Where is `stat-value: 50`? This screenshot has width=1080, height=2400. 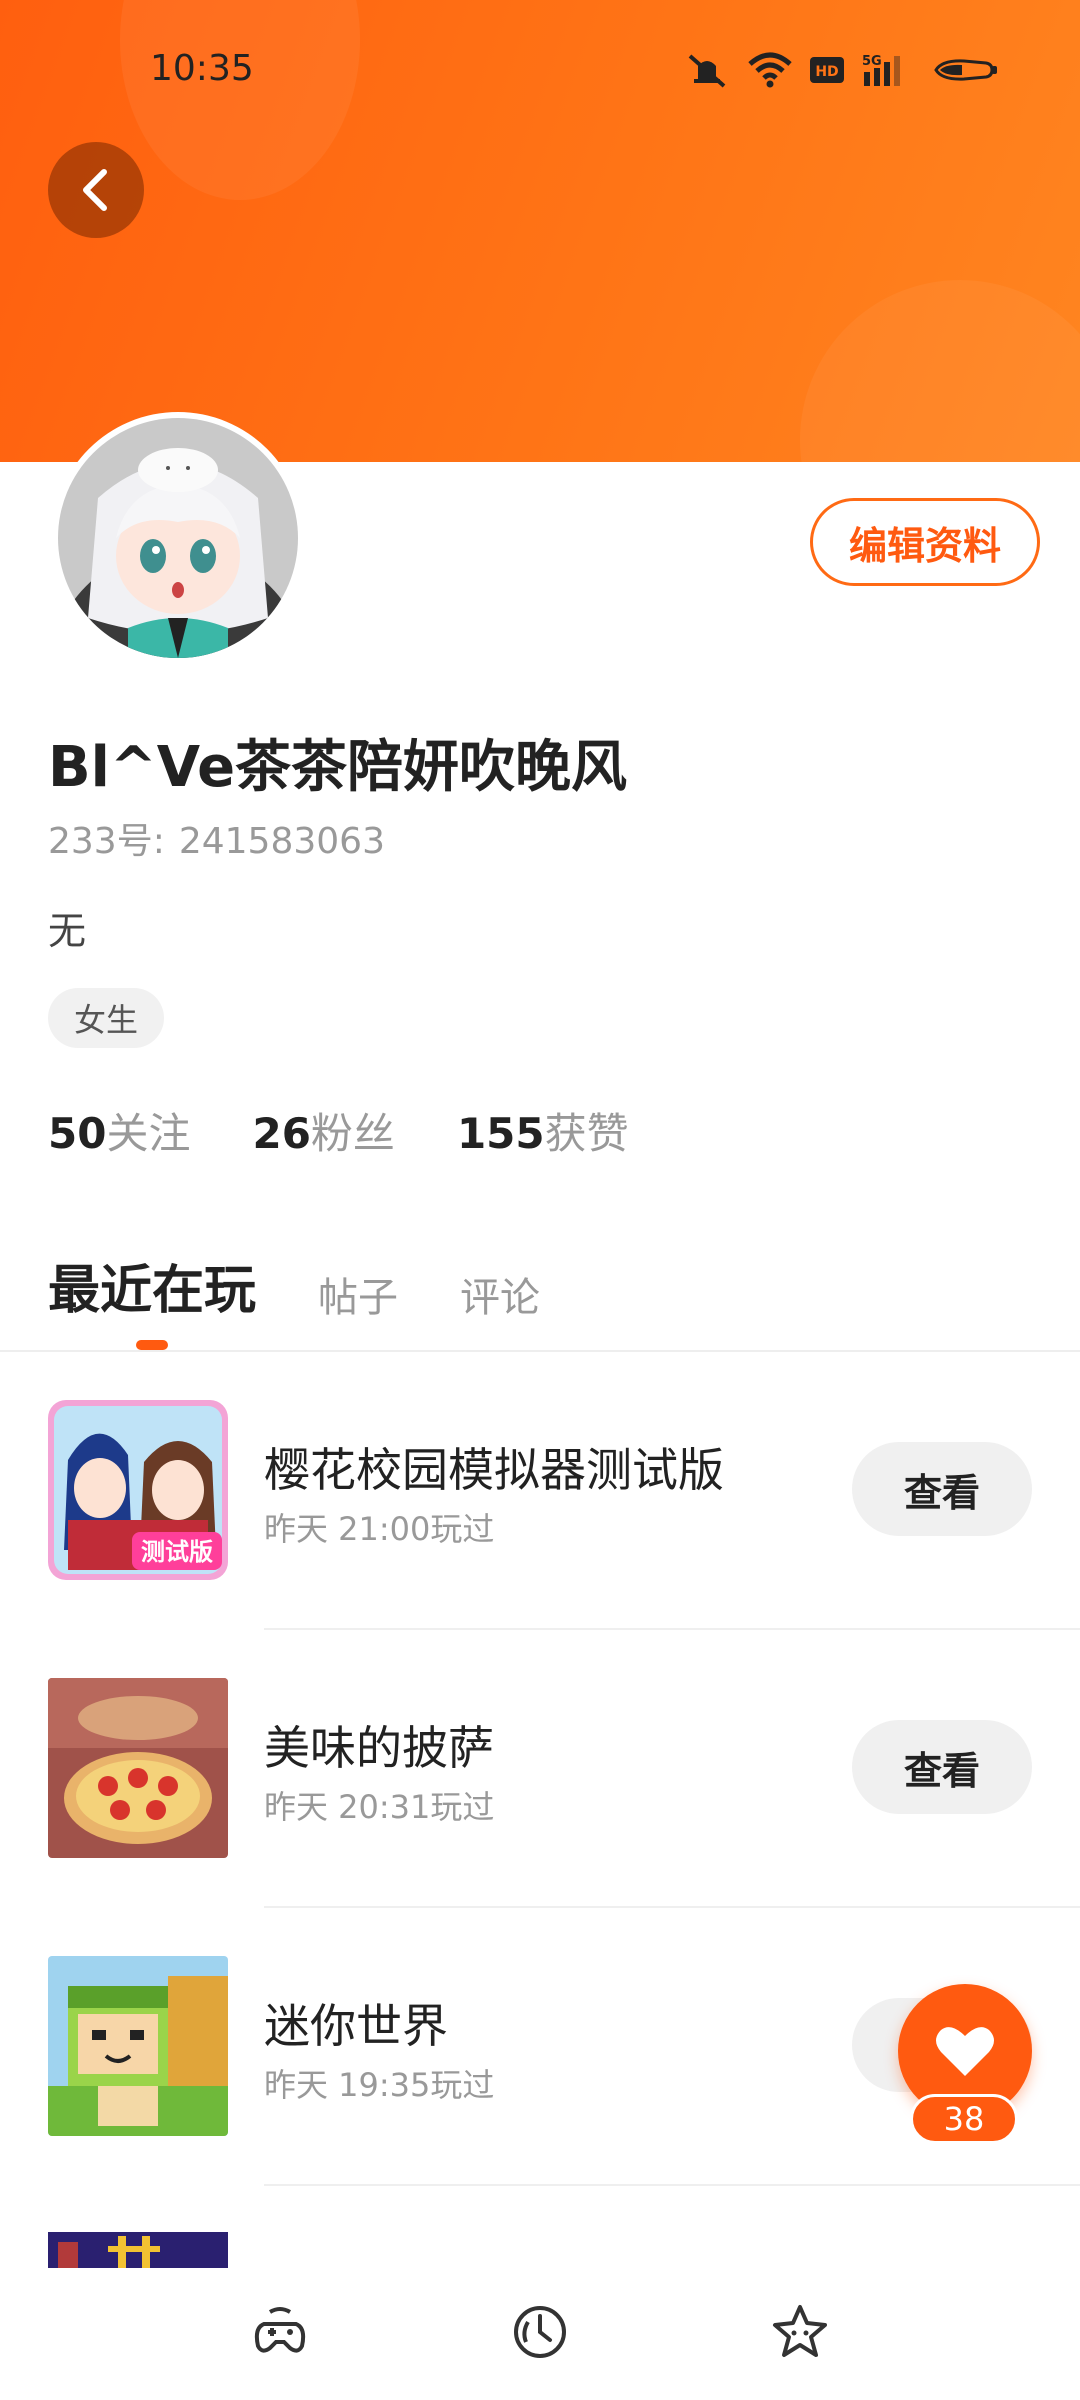
stat-value: 50 is located at coordinates (77, 1133).